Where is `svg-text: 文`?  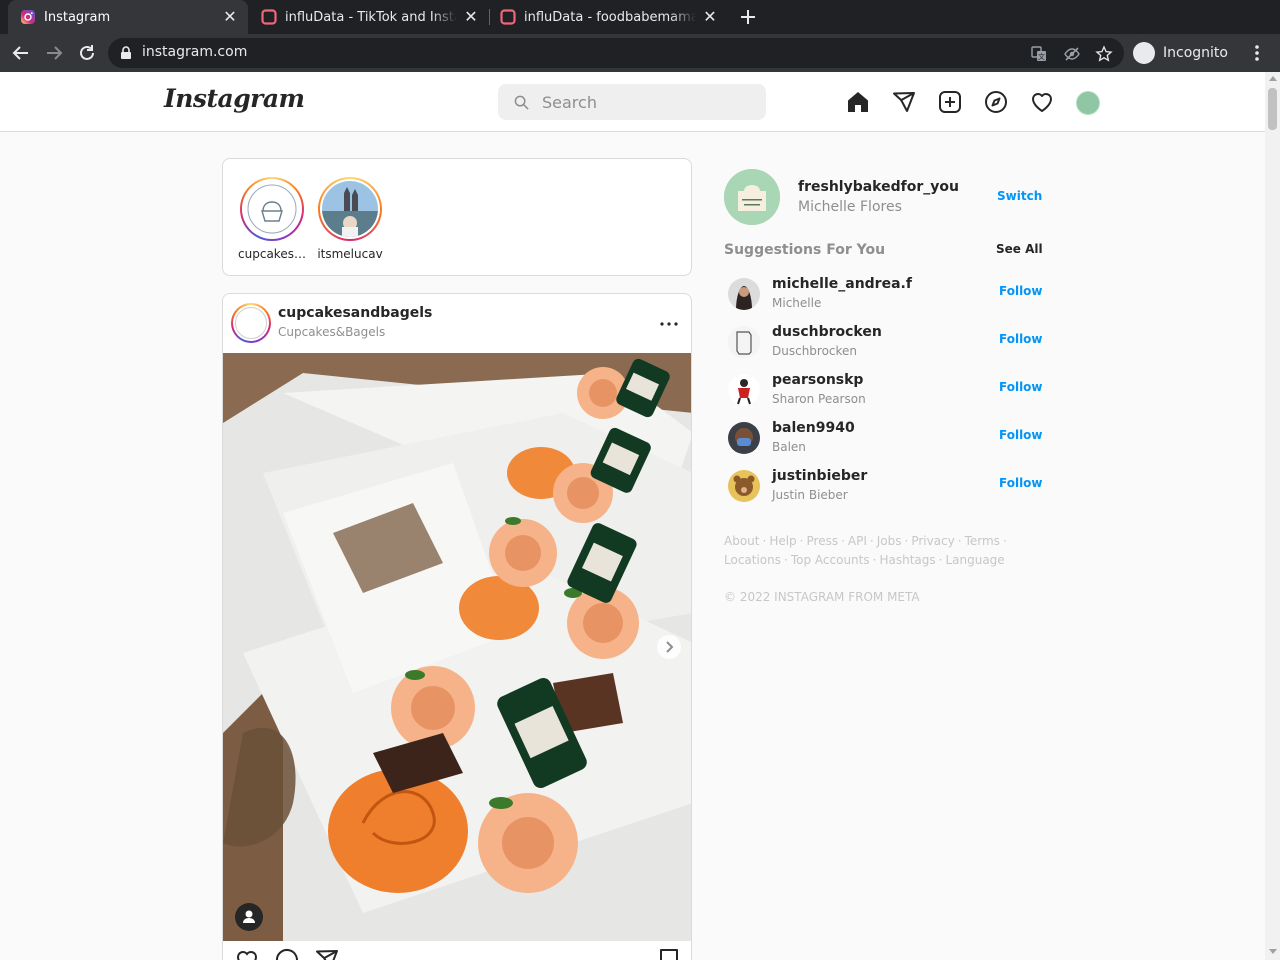
svg-text: 文 is located at coordinates (1041, 56).